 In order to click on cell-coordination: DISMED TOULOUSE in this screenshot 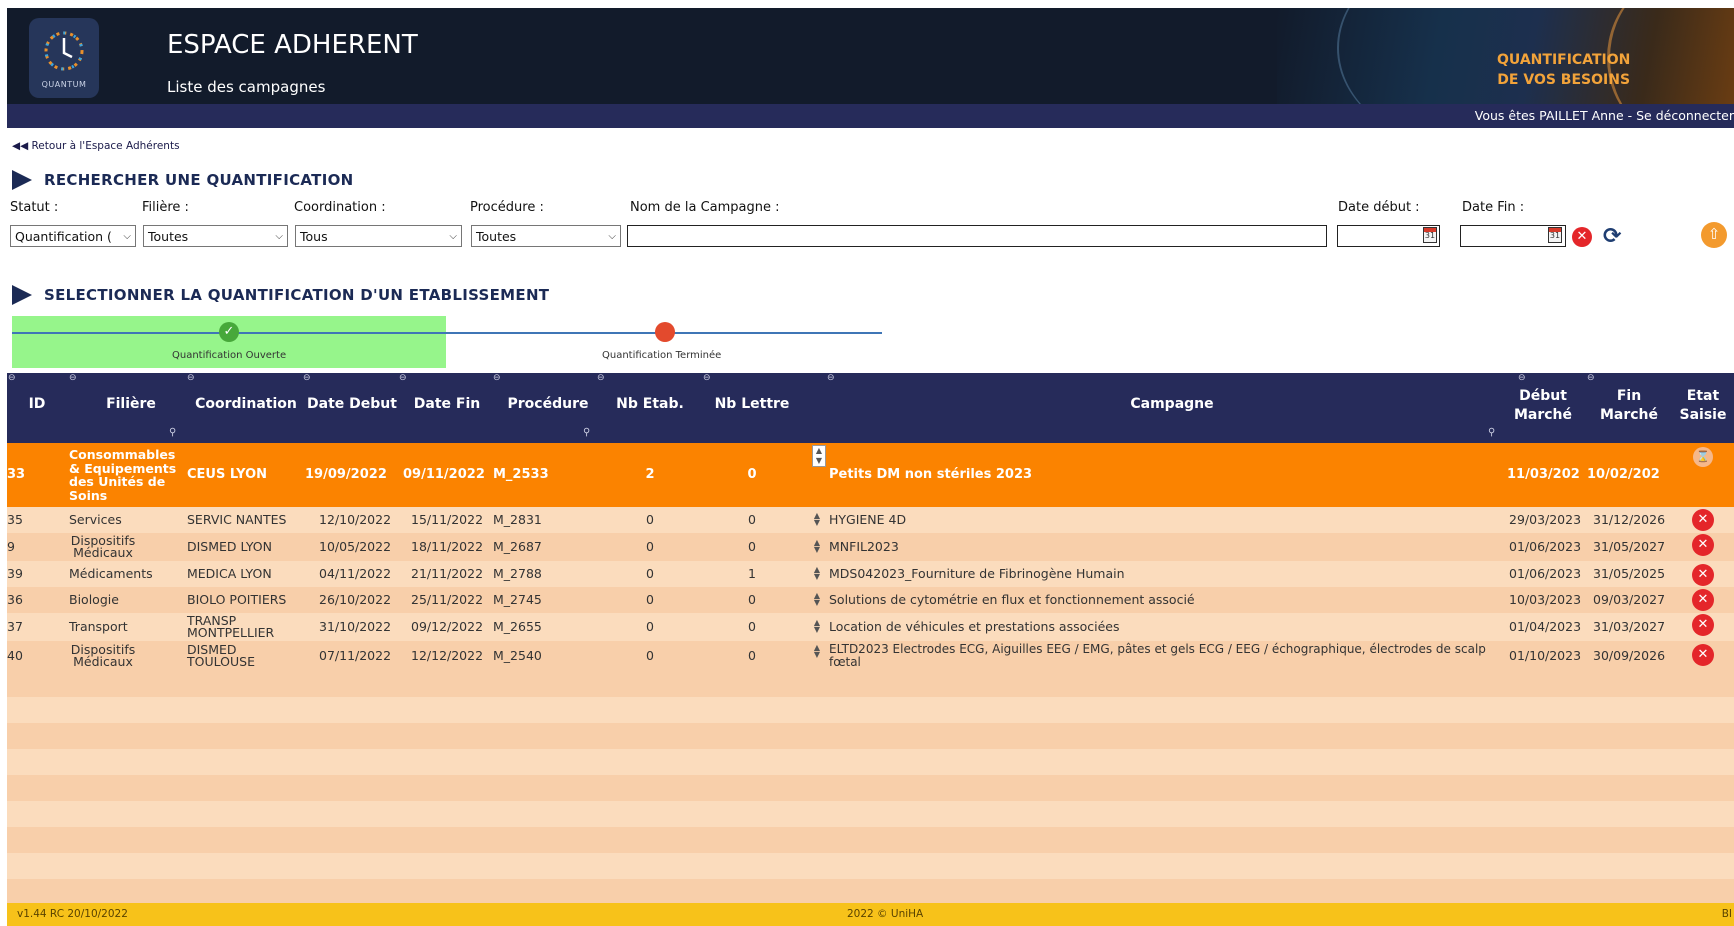, I will do `click(221, 655)`.